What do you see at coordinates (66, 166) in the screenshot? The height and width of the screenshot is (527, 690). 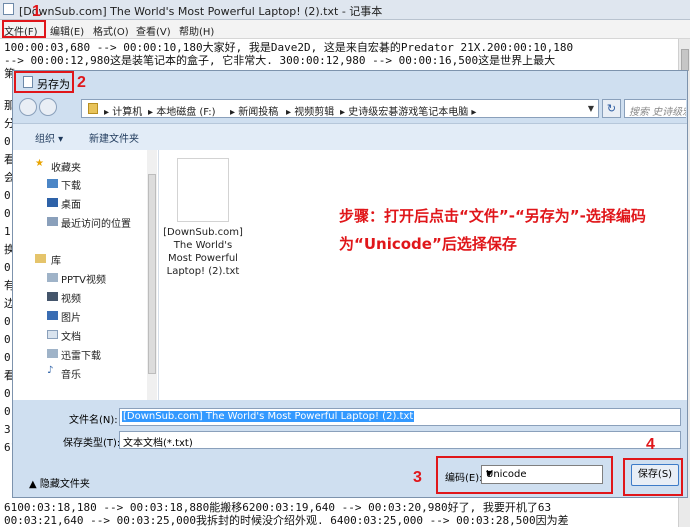 I see `favorites-header: 收藏夹` at bounding box center [66, 166].